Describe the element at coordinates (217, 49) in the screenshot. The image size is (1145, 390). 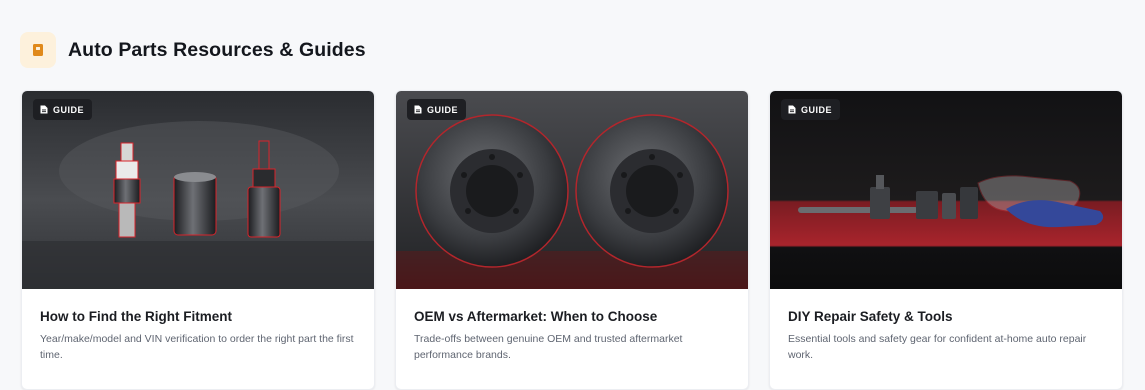
I see `section-title: Auto Parts Resources & Guides` at that location.